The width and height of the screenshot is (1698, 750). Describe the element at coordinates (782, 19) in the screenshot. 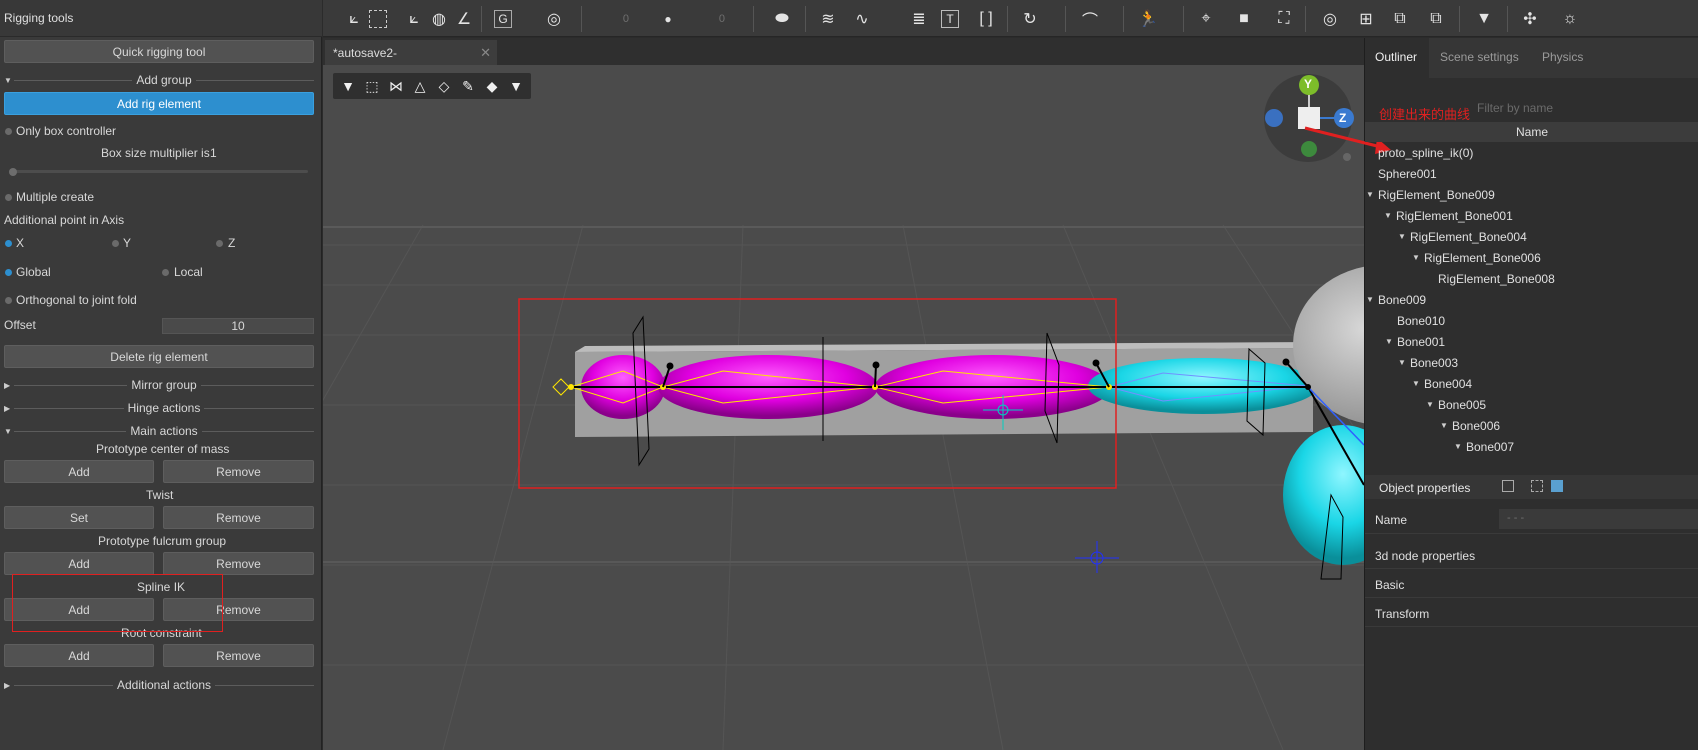

I see `paint-icon: ⬬` at that location.